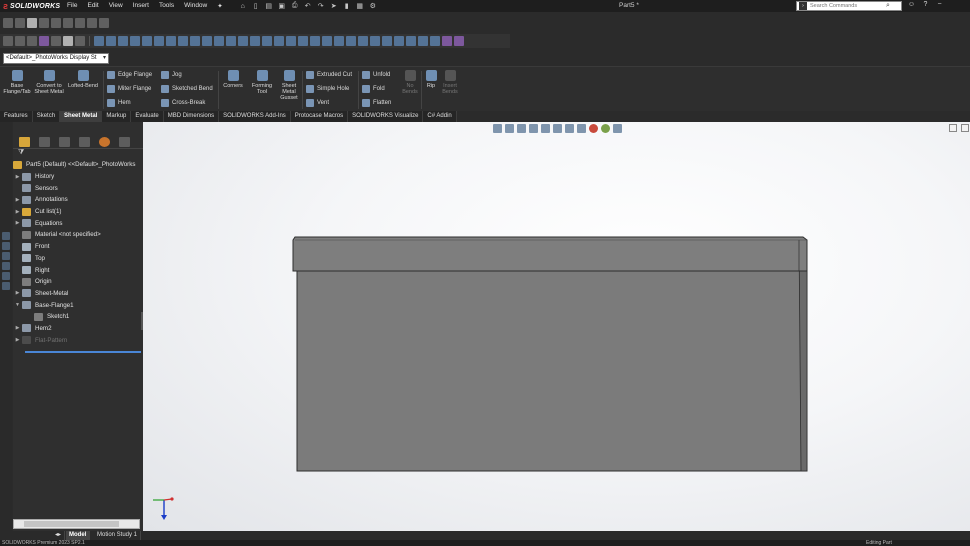  I want to click on tree-item-front-plane: Front, so click(78, 247).